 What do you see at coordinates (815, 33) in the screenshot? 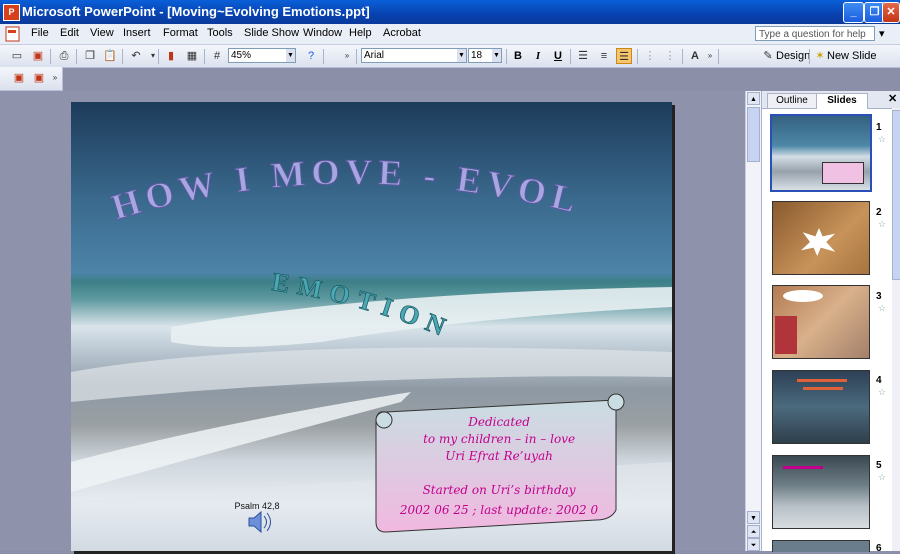
I see `help-search-input: Type a question for help` at bounding box center [815, 33].